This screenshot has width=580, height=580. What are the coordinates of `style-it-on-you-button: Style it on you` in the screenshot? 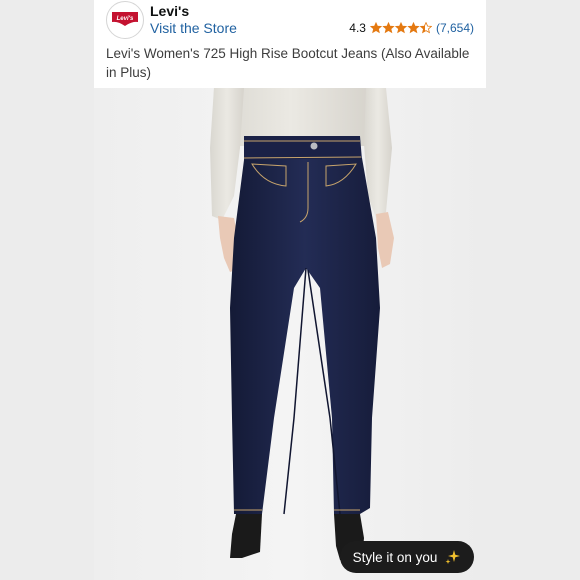 It's located at (407, 557).